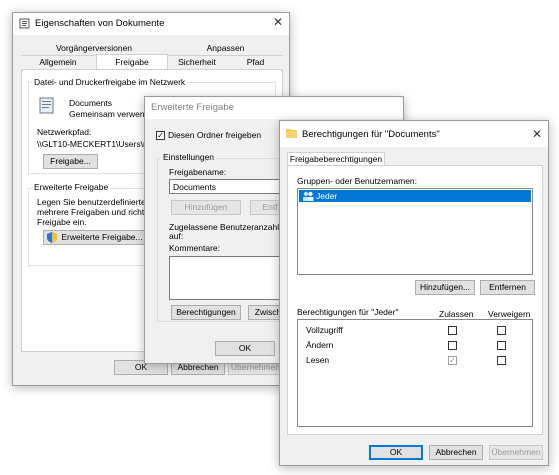 The height and width of the screenshot is (475, 559). Describe the element at coordinates (357, 181) in the screenshot. I see `group-user-names-label: Gruppen- oder Benutzernamen:` at that location.